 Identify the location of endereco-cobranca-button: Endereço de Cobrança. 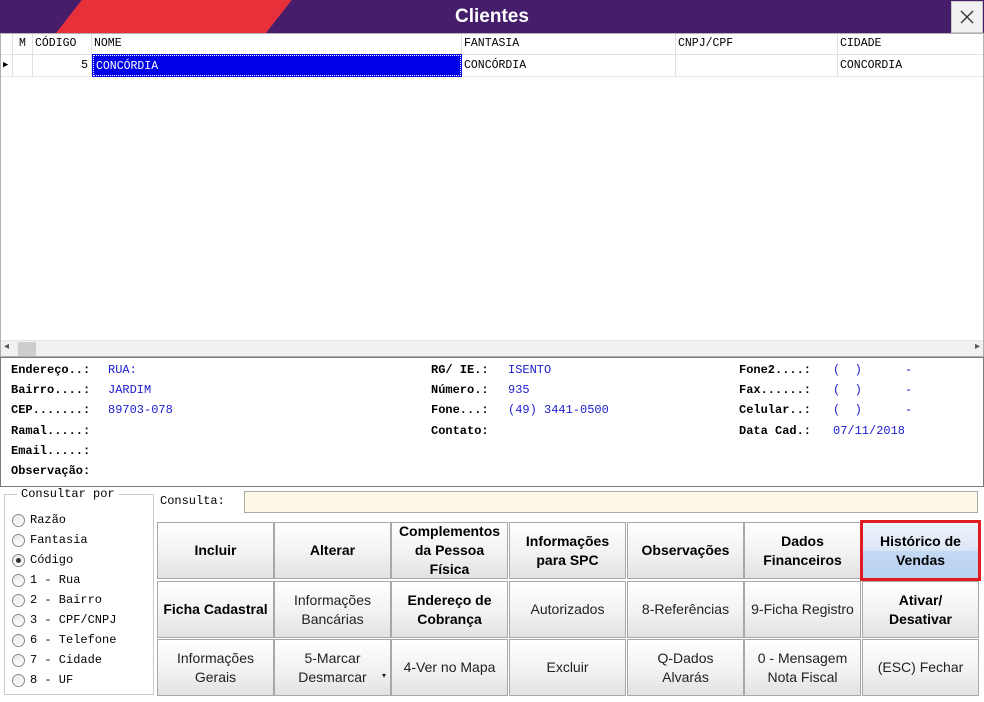
(449, 609).